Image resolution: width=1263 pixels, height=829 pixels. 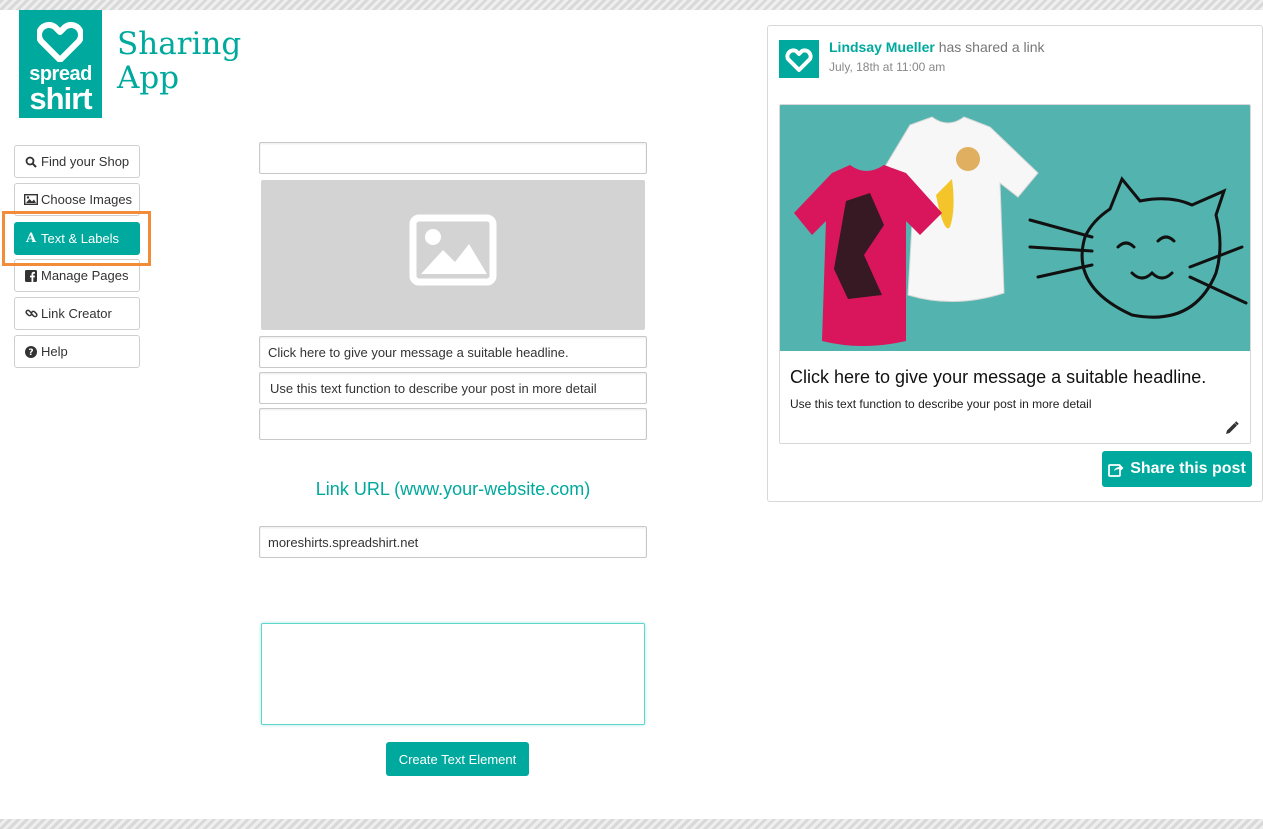 What do you see at coordinates (85, 275) in the screenshot?
I see `sidebar-item-label: Manage Pages` at bounding box center [85, 275].